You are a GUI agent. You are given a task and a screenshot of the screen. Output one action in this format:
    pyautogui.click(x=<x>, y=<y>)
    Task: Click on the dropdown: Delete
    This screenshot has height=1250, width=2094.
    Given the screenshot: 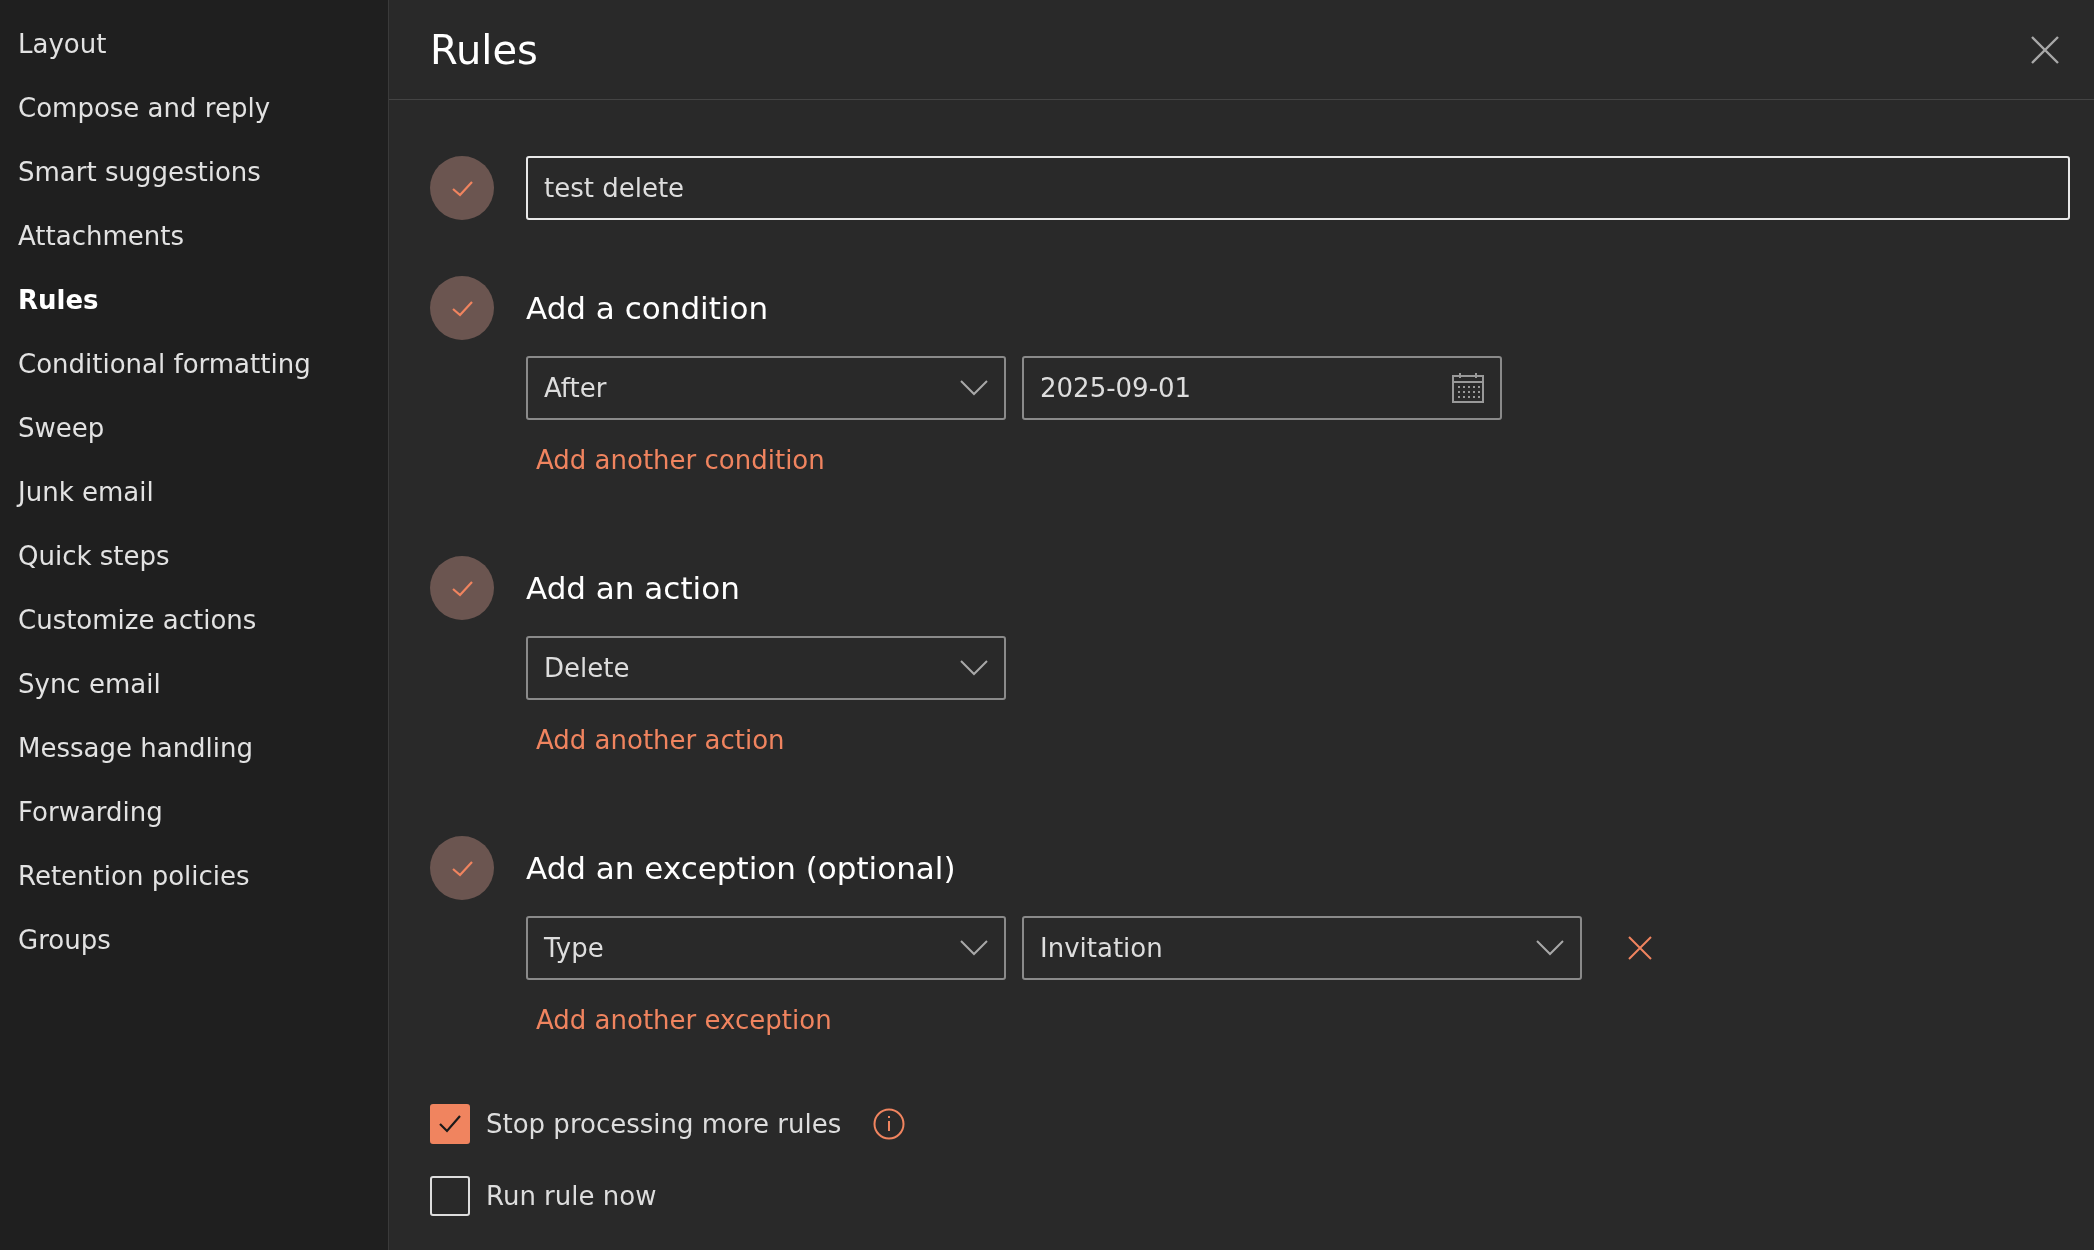 What is the action you would take?
    pyautogui.click(x=766, y=668)
    